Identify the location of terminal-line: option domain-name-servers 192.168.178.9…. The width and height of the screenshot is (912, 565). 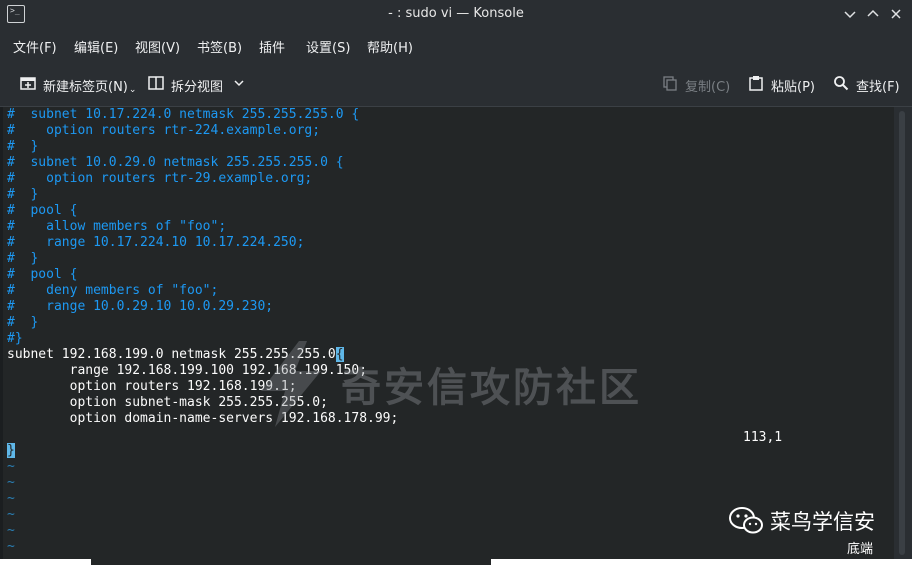
(203, 419).